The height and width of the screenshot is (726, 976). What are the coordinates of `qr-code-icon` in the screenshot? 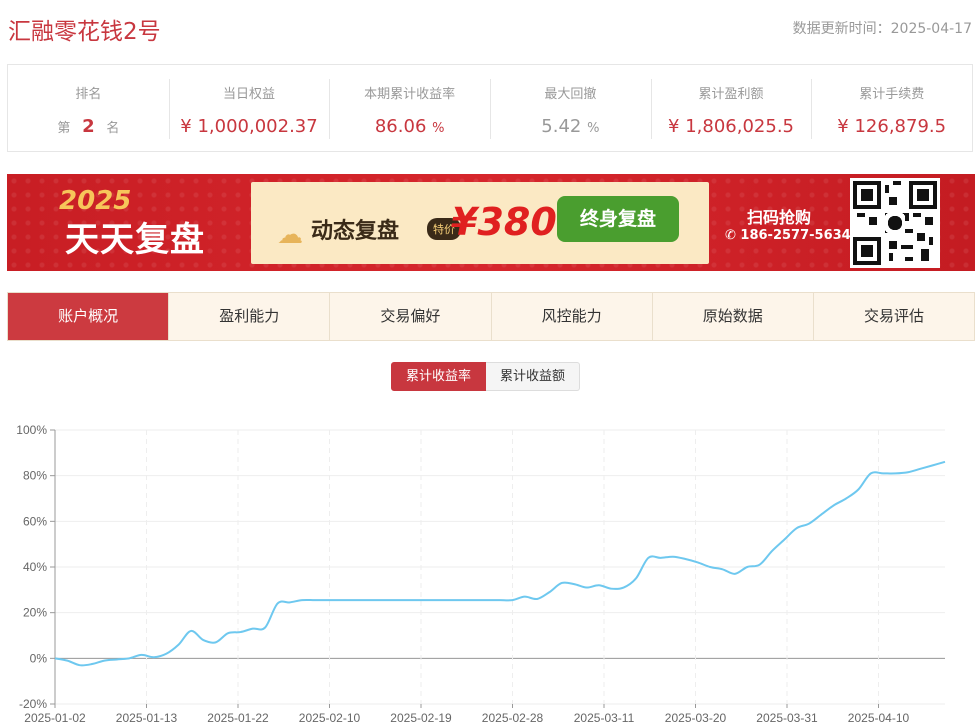 It's located at (895, 223).